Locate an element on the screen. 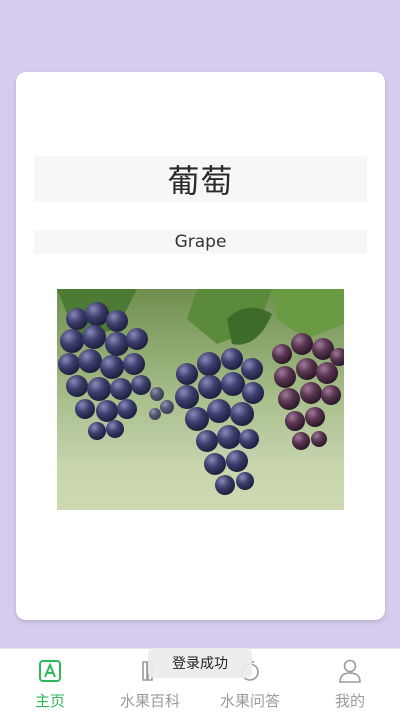 The width and height of the screenshot is (400, 711). home-a-icon is located at coordinates (50, 671).